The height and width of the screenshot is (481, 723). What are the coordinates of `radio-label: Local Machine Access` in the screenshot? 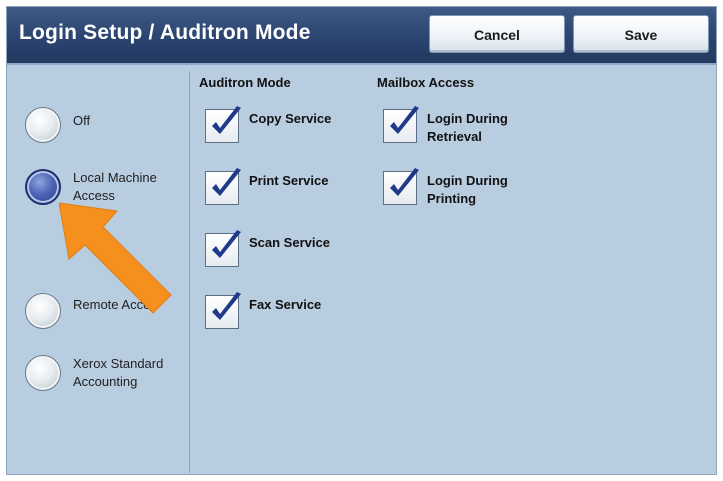 It's located at (115, 186).